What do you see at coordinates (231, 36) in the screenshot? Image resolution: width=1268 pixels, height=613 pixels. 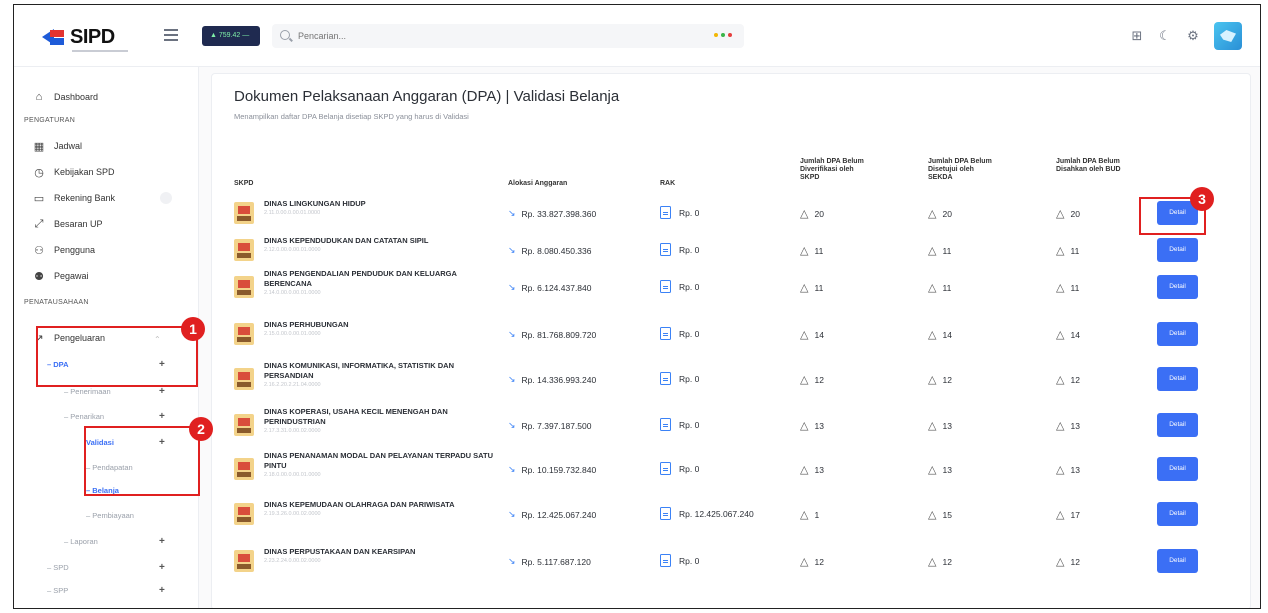 I see `stats-chip: ▲ 759.42 —` at bounding box center [231, 36].